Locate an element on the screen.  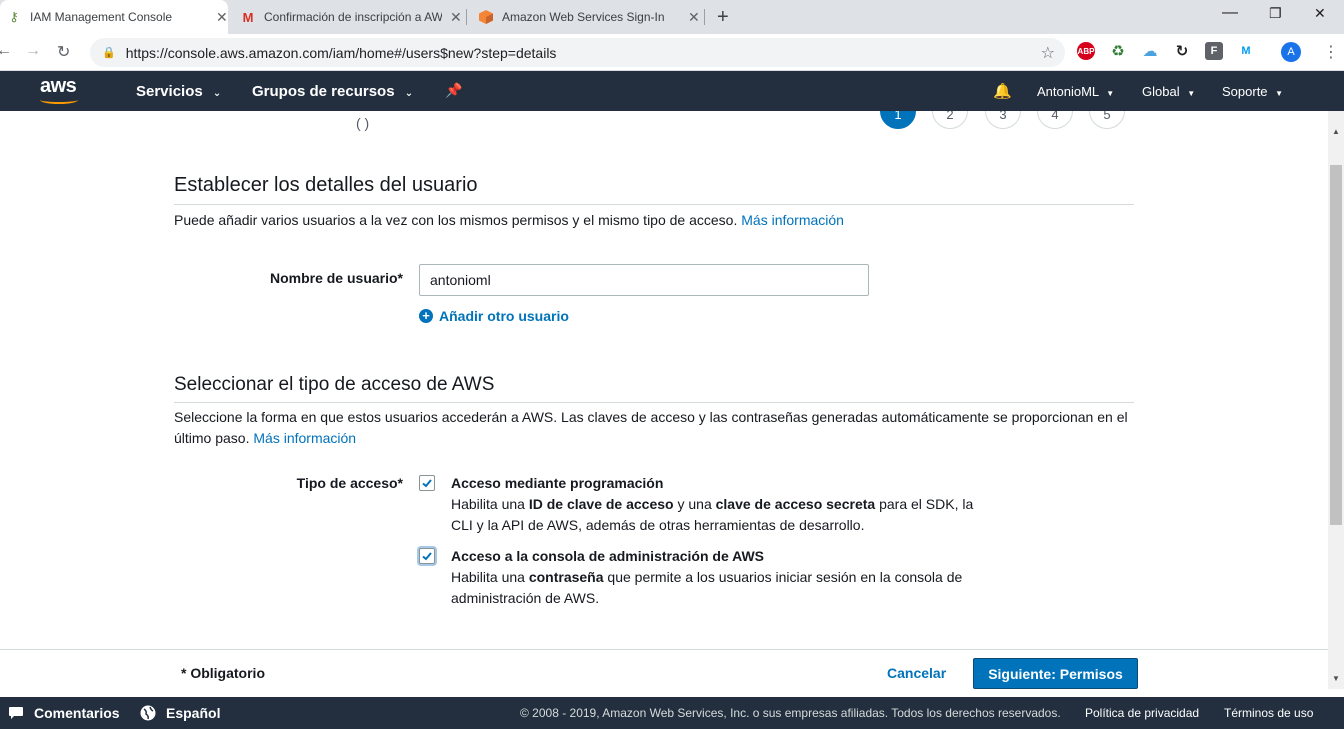
username-input: antonioml is located at coordinates (644, 280).